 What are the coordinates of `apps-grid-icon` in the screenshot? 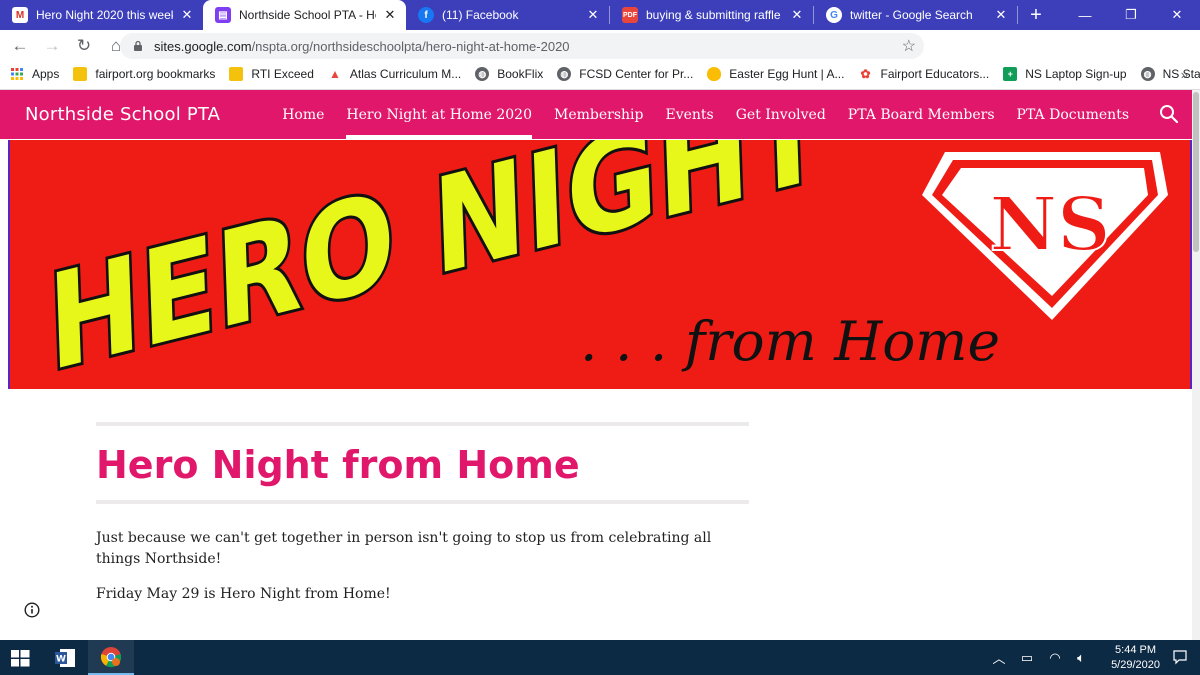 It's located at (17, 74).